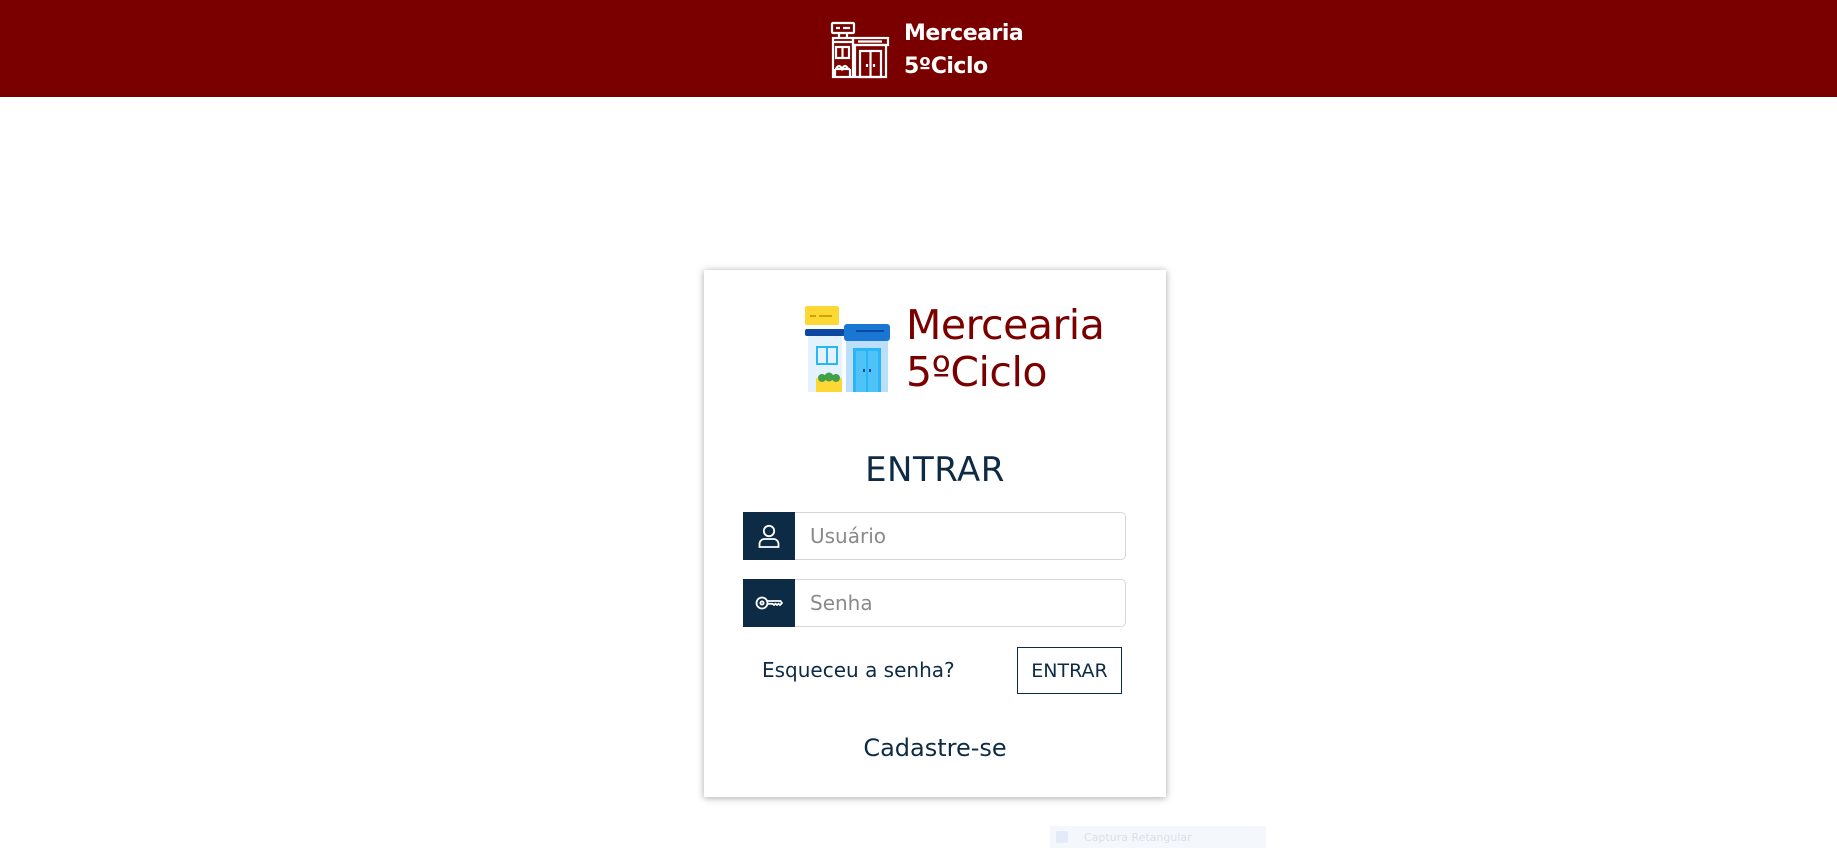  I want to click on header-brand-line1: Mercearia, so click(964, 33).